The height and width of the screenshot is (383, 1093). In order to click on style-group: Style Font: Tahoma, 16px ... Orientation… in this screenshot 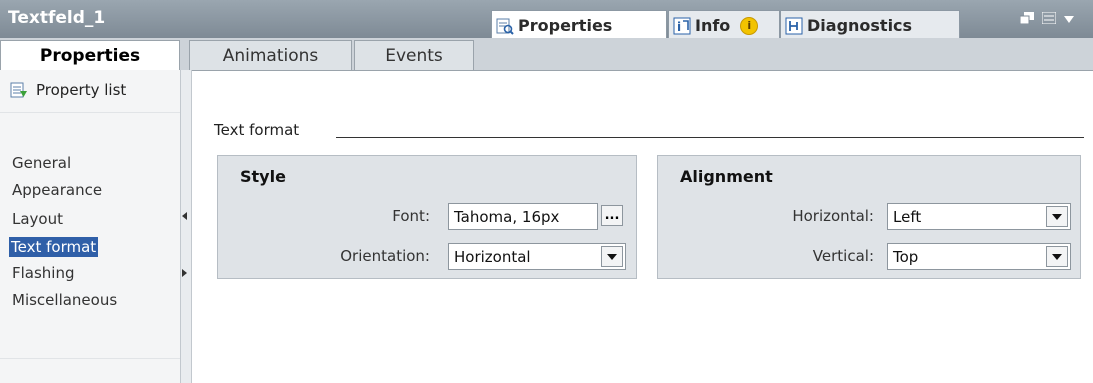, I will do `click(427, 217)`.